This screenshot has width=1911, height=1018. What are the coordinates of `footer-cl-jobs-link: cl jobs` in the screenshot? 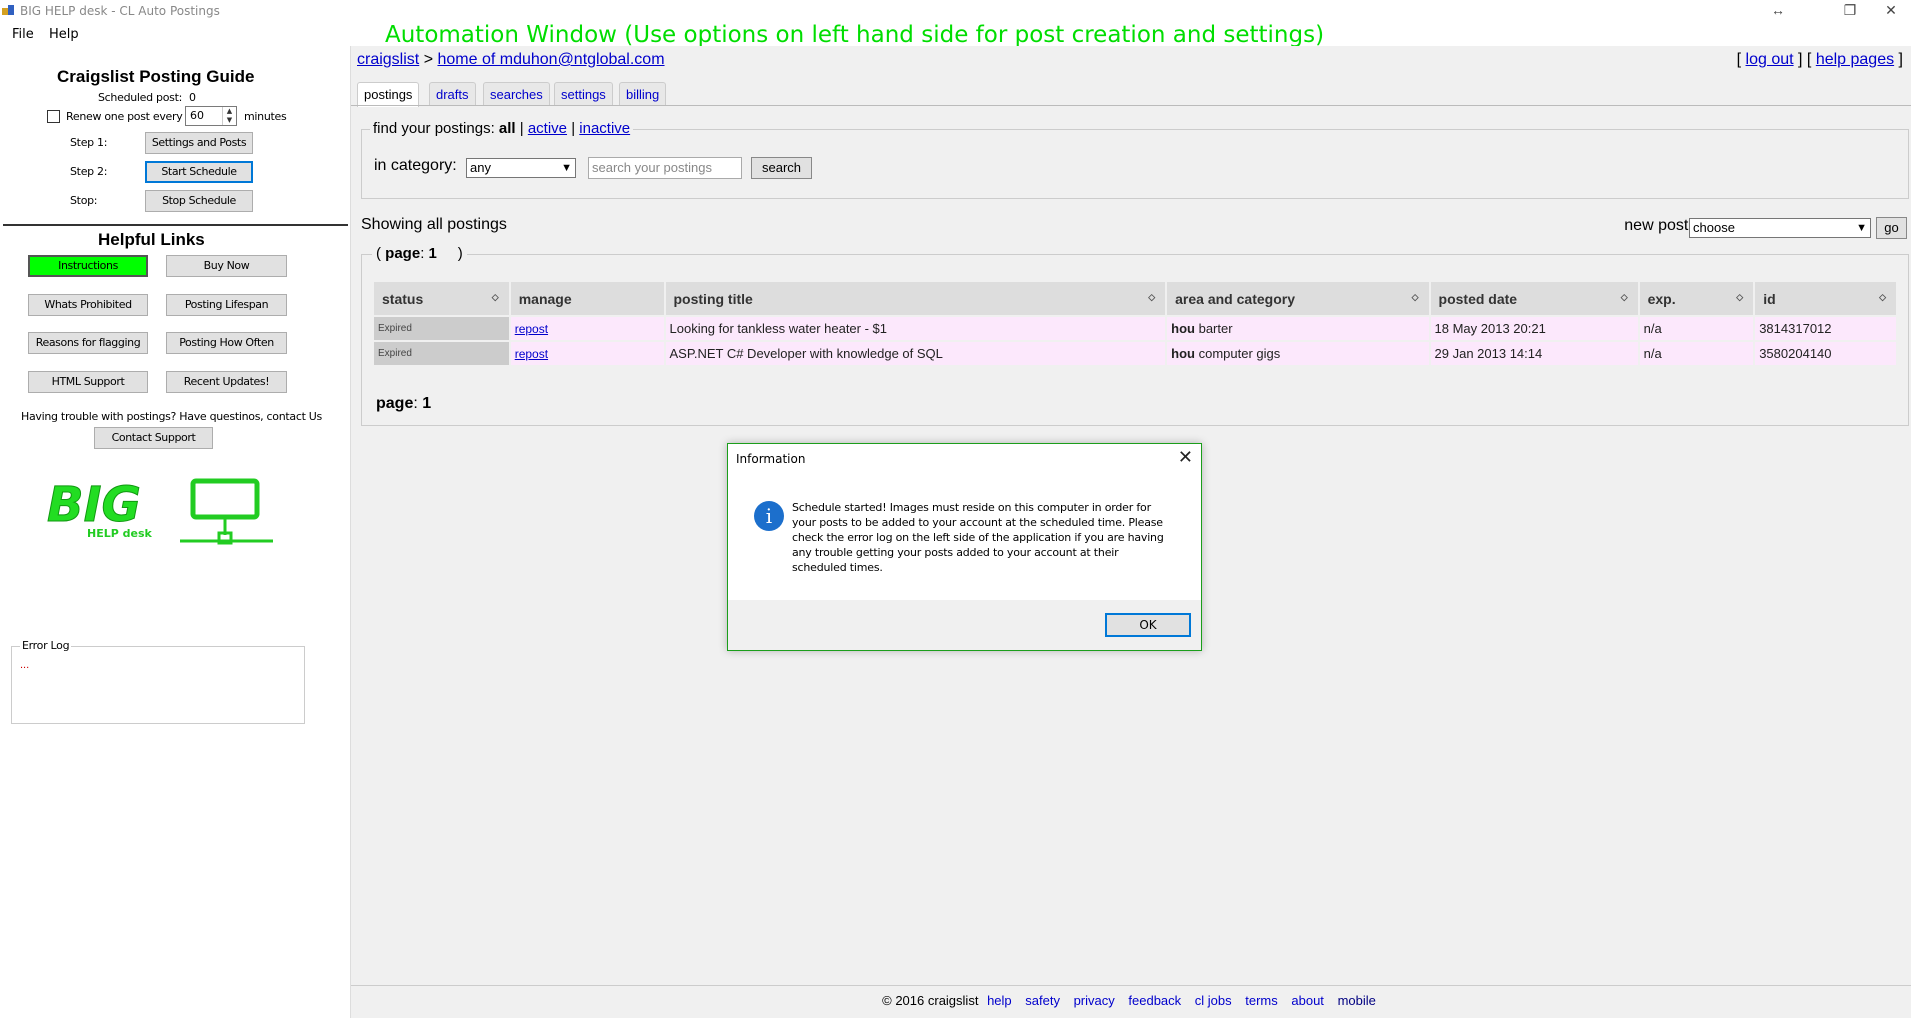 It's located at (1213, 1000).